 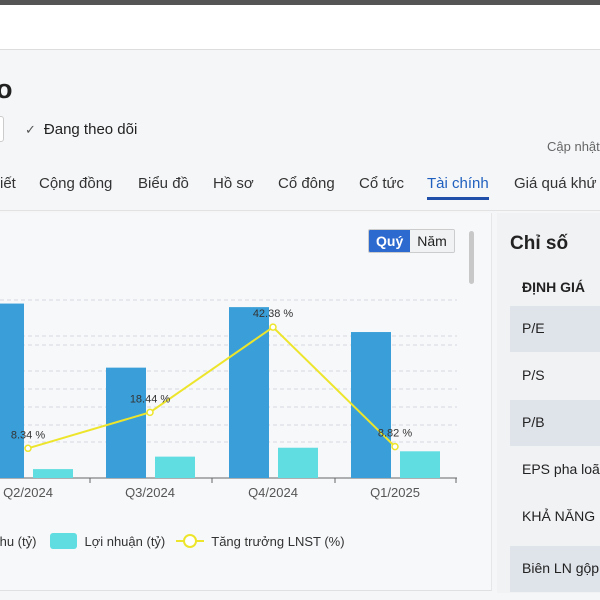 What do you see at coordinates (555, 569) in the screenshot?
I see `ratio-row: Biên LN gộp` at bounding box center [555, 569].